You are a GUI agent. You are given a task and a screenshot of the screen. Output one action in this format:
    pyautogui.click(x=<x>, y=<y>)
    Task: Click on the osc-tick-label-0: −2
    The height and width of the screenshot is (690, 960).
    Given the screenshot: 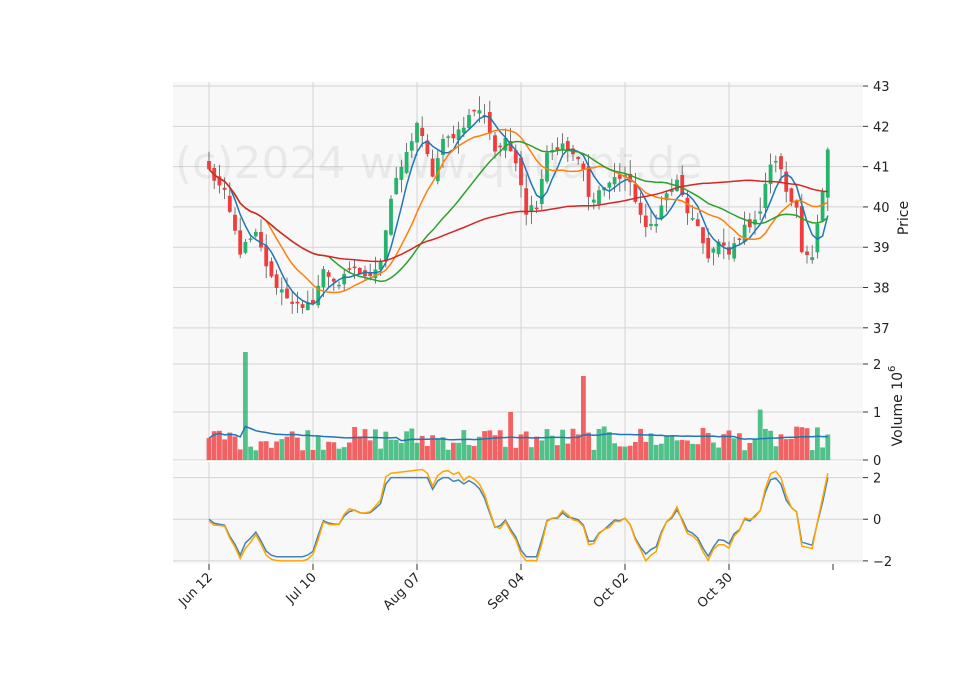 What is the action you would take?
    pyautogui.click(x=882, y=562)
    